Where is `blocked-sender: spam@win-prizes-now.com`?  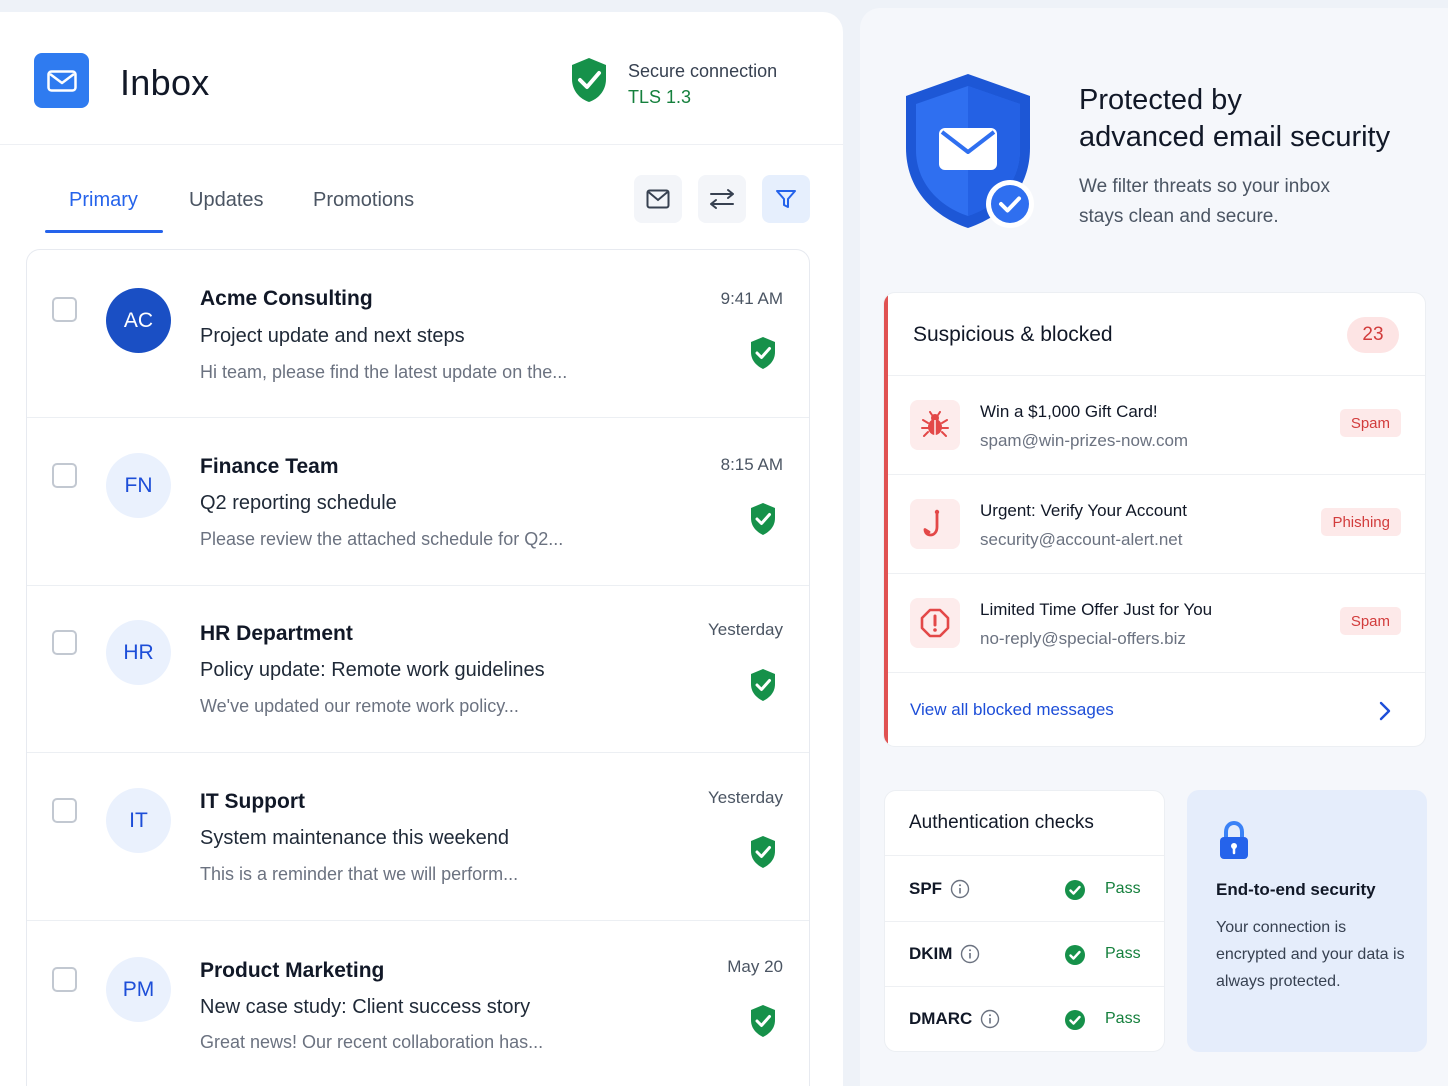
blocked-sender: spam@win-prizes-now.com is located at coordinates (1084, 440).